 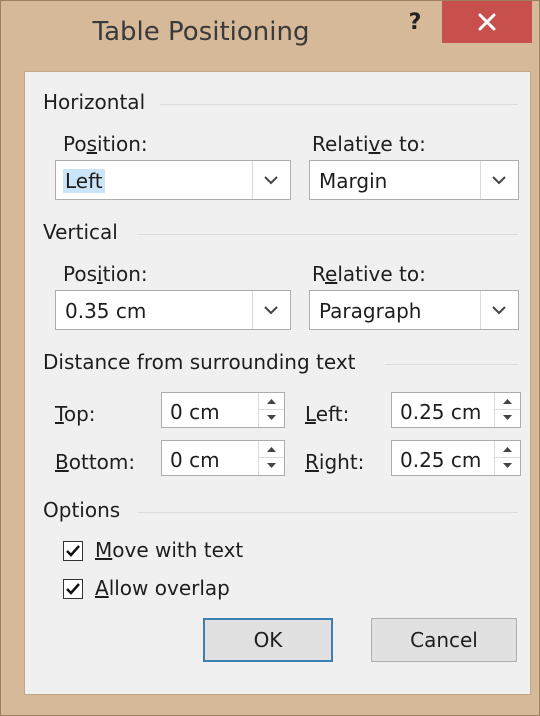 What do you see at coordinates (335, 462) in the screenshot?
I see `right-label: Right:` at bounding box center [335, 462].